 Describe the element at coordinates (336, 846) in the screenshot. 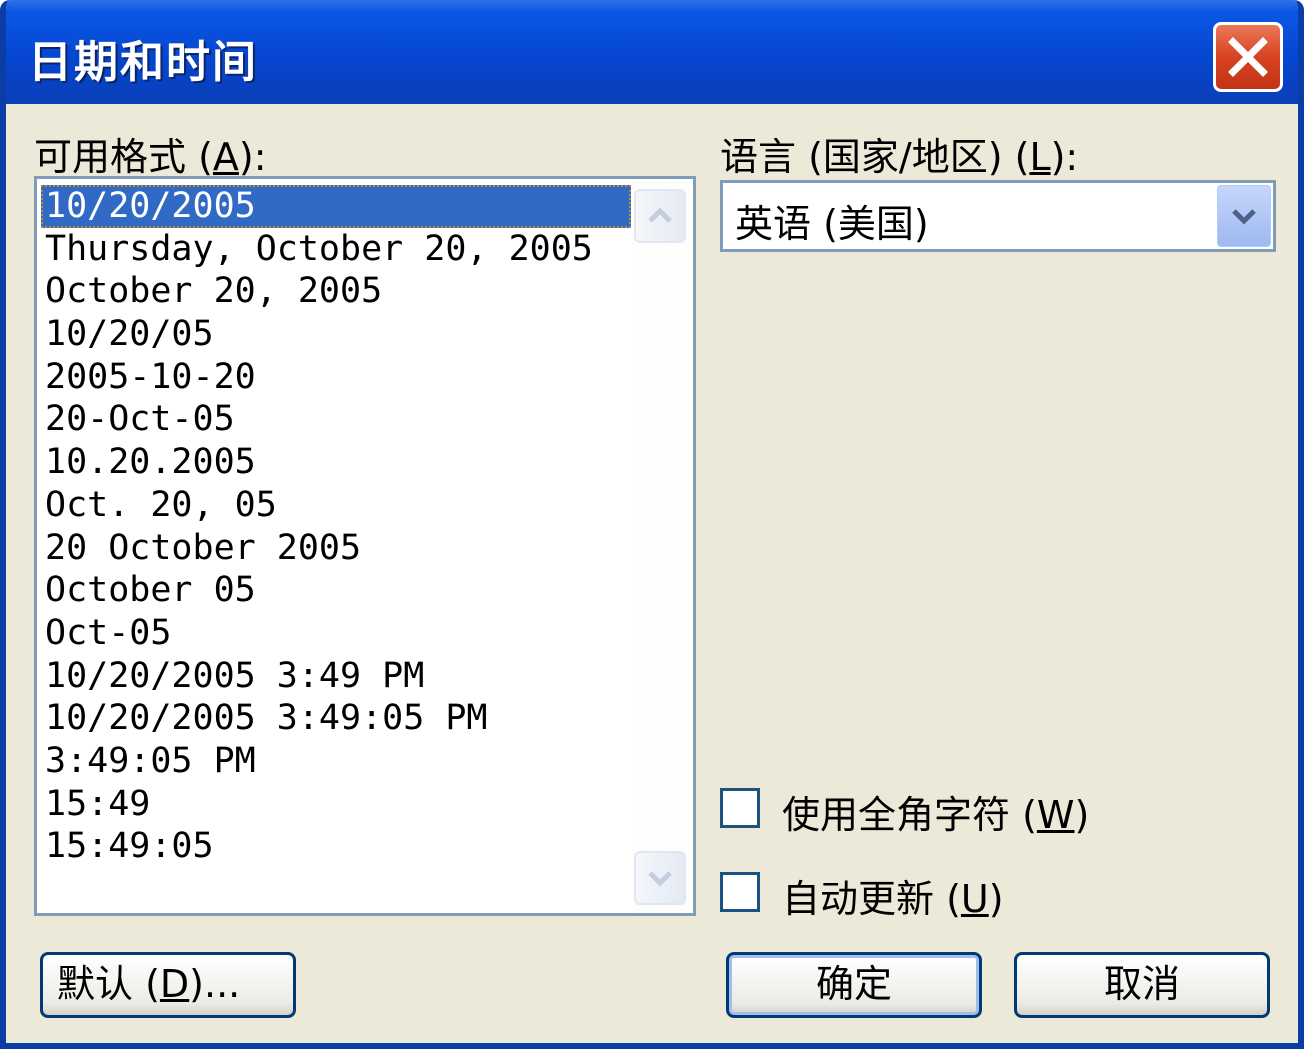

I see `format-list-item: 15:49:05` at that location.